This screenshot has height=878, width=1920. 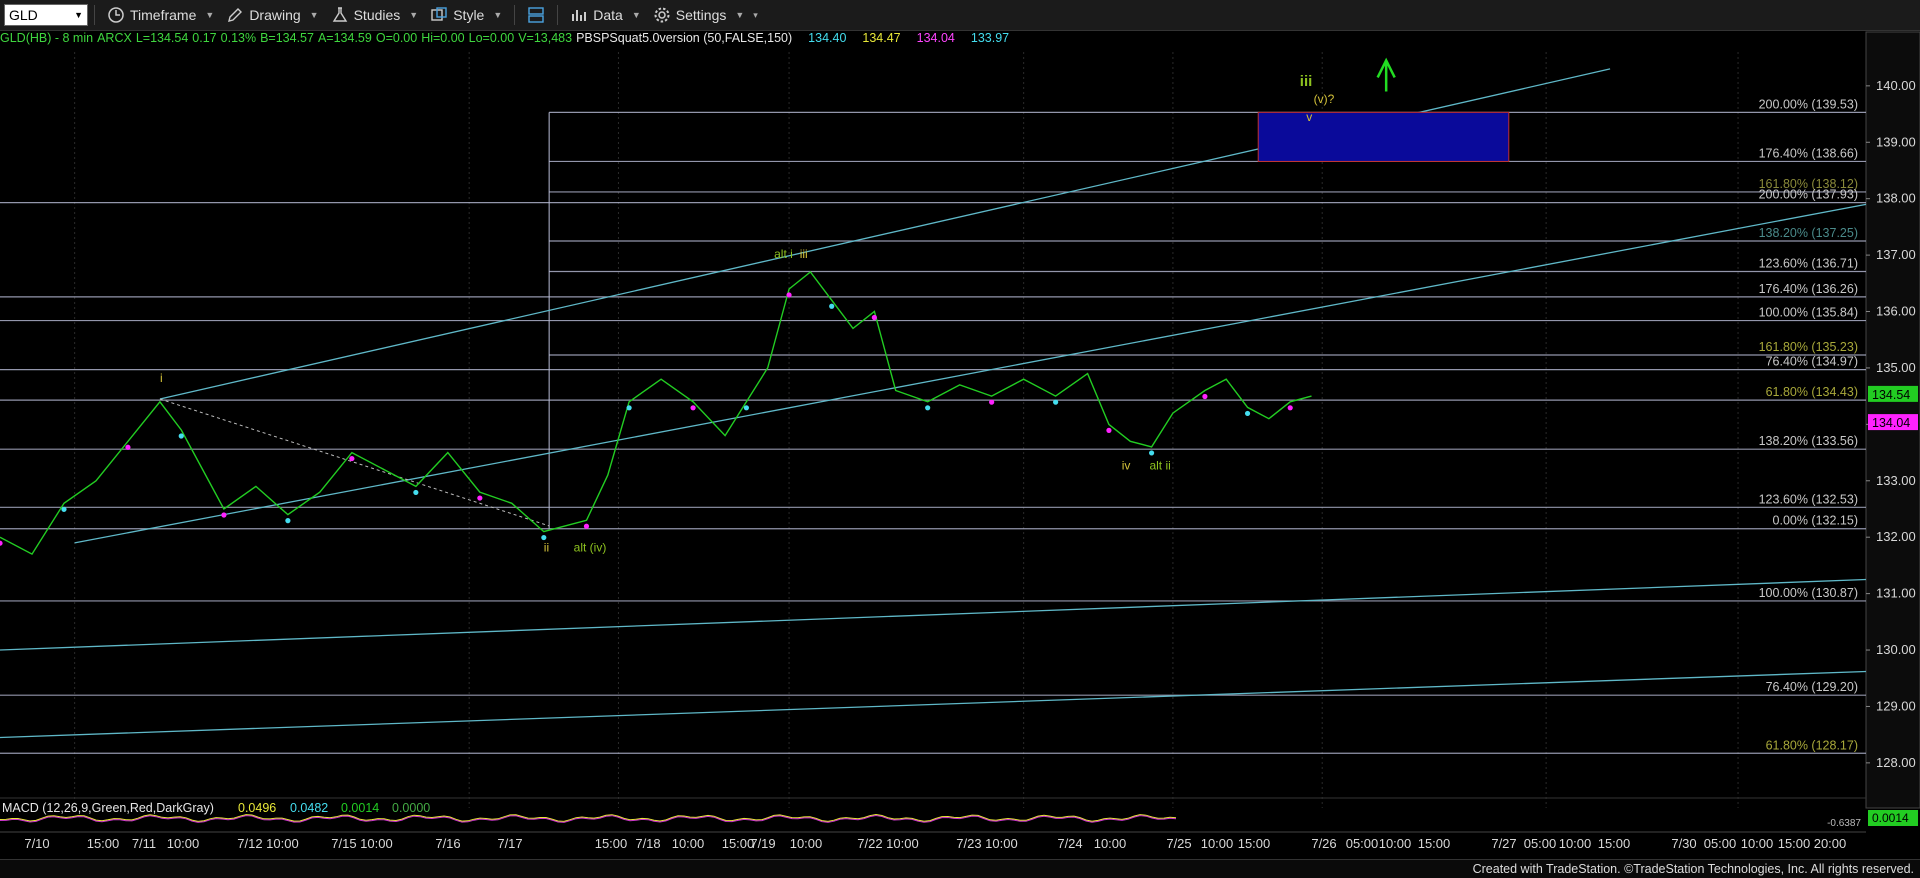 What do you see at coordinates (1896, 593) in the screenshot?
I see `y-tick-label: 131.00` at bounding box center [1896, 593].